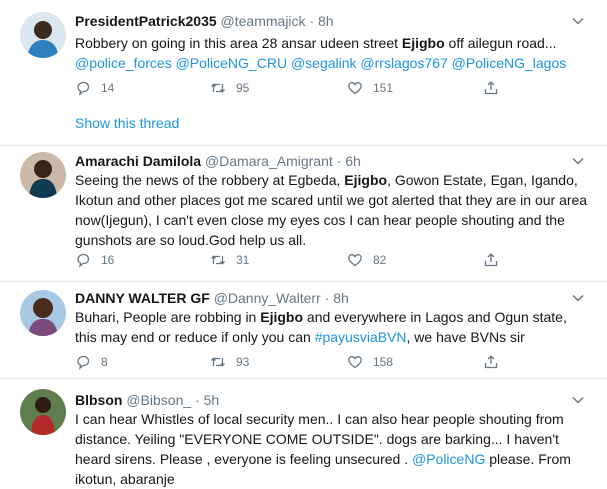  I want to click on author-handle: @Damara_Amigrant, so click(269, 161).